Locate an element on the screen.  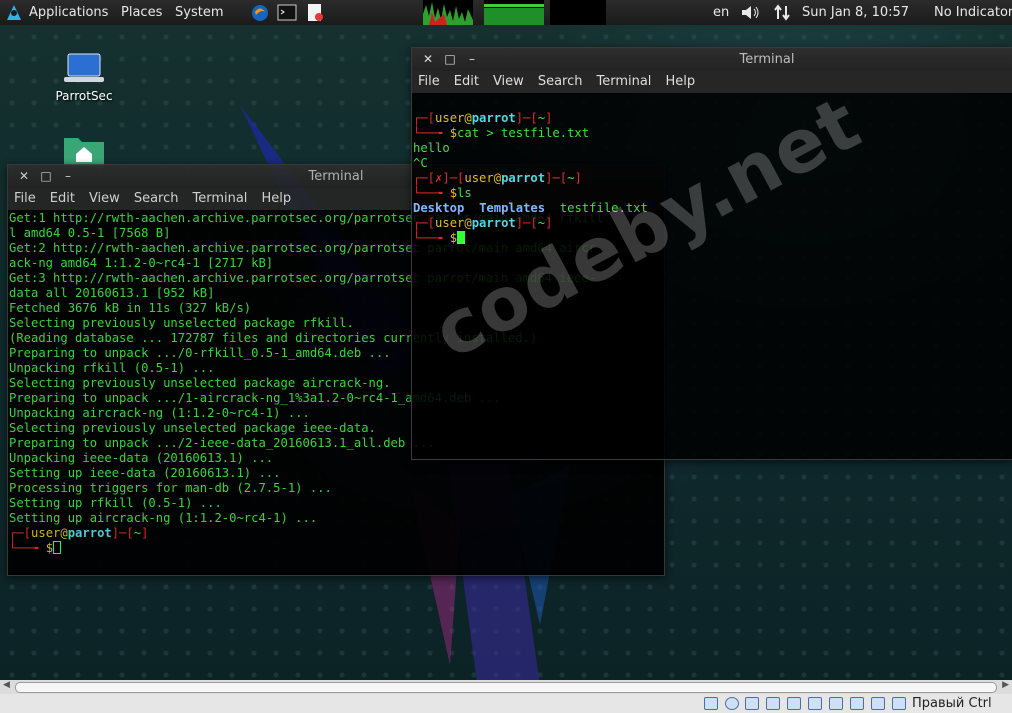
host-key-label: Правый Ctrl is located at coordinates (952, 703).